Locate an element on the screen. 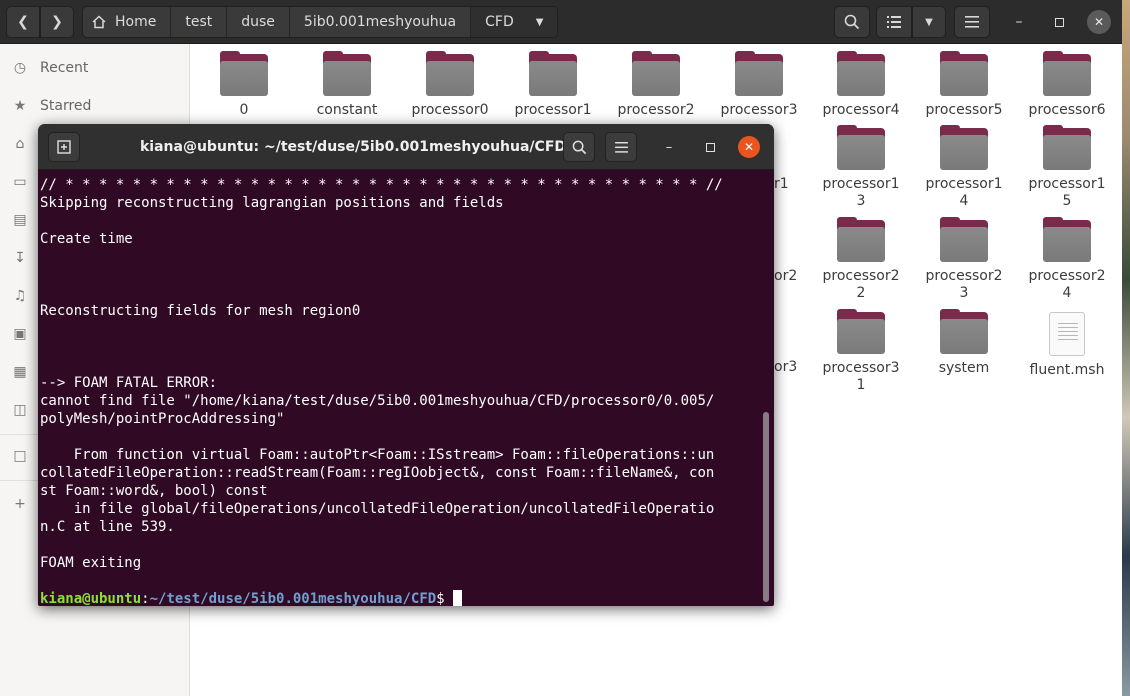 The image size is (1130, 696). music-icon: ♫ is located at coordinates (20, 296).